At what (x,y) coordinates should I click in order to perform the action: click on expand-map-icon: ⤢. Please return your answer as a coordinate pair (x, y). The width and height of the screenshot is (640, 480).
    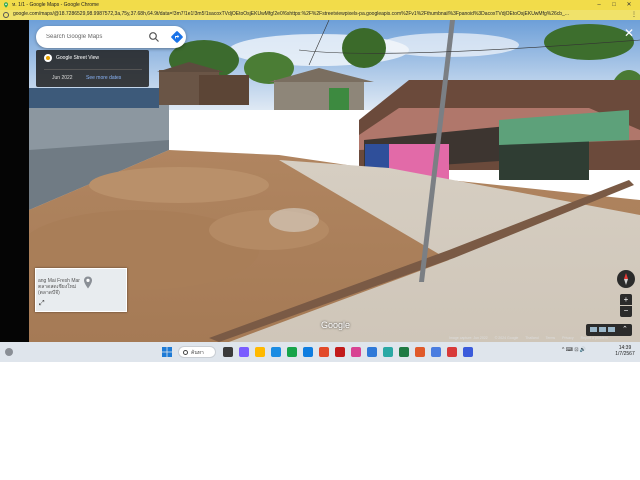
    Looking at the image, I should click on (42, 303).